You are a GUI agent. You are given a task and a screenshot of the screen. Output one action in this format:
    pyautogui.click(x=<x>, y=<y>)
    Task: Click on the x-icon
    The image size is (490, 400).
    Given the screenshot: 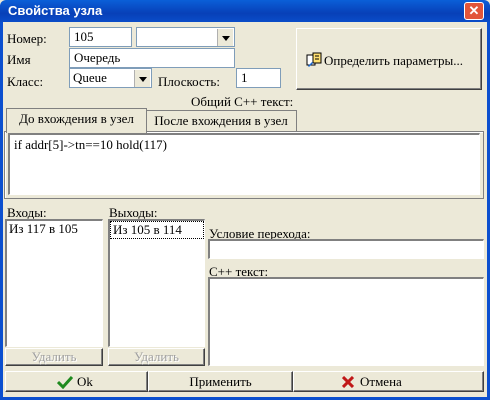 What is the action you would take?
    pyautogui.click(x=348, y=382)
    